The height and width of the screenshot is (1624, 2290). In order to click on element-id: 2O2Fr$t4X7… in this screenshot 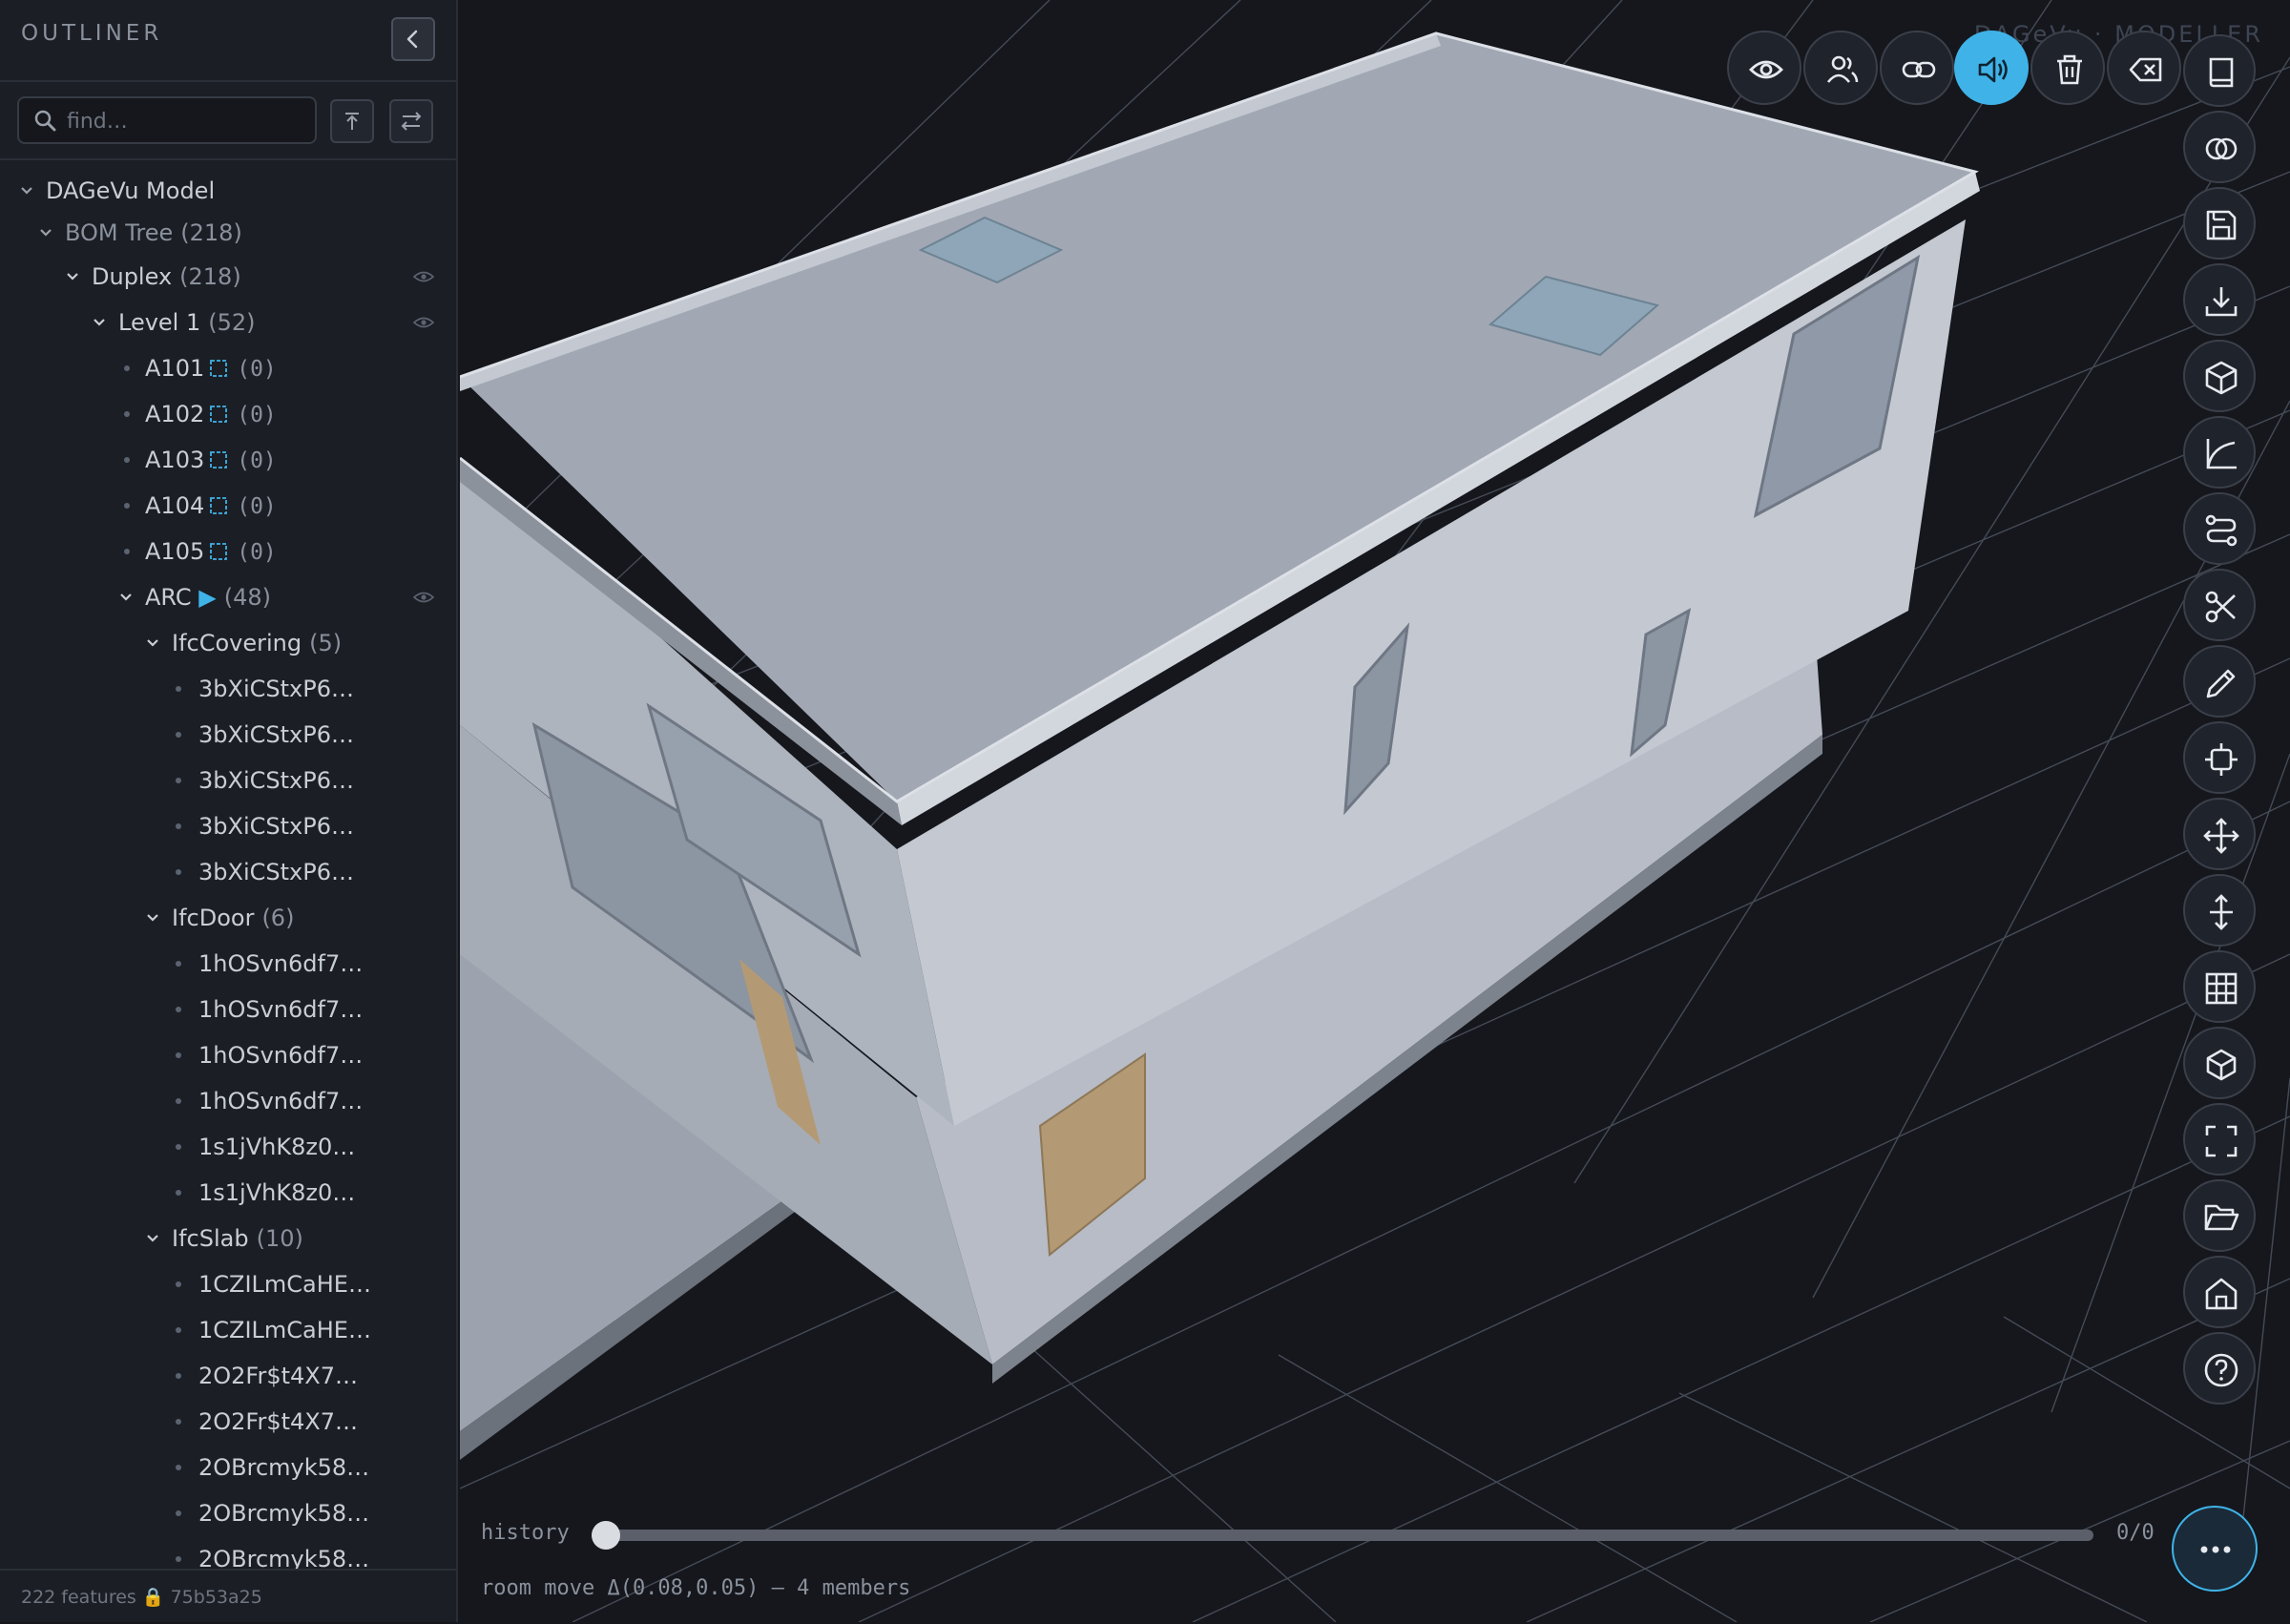, I will do `click(278, 1376)`.